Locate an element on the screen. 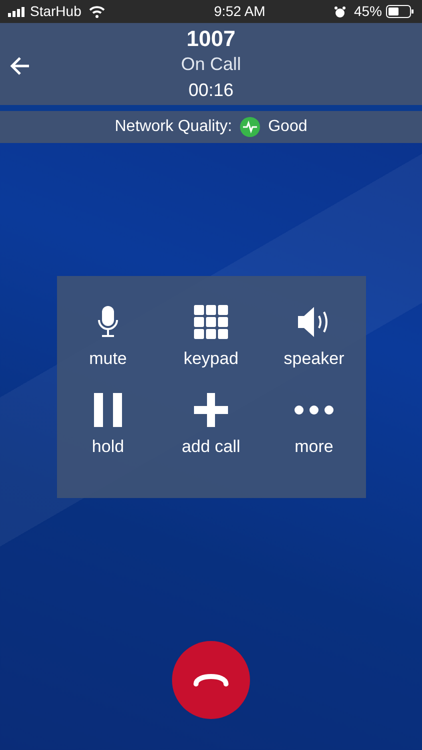  more-icon is located at coordinates (314, 410).